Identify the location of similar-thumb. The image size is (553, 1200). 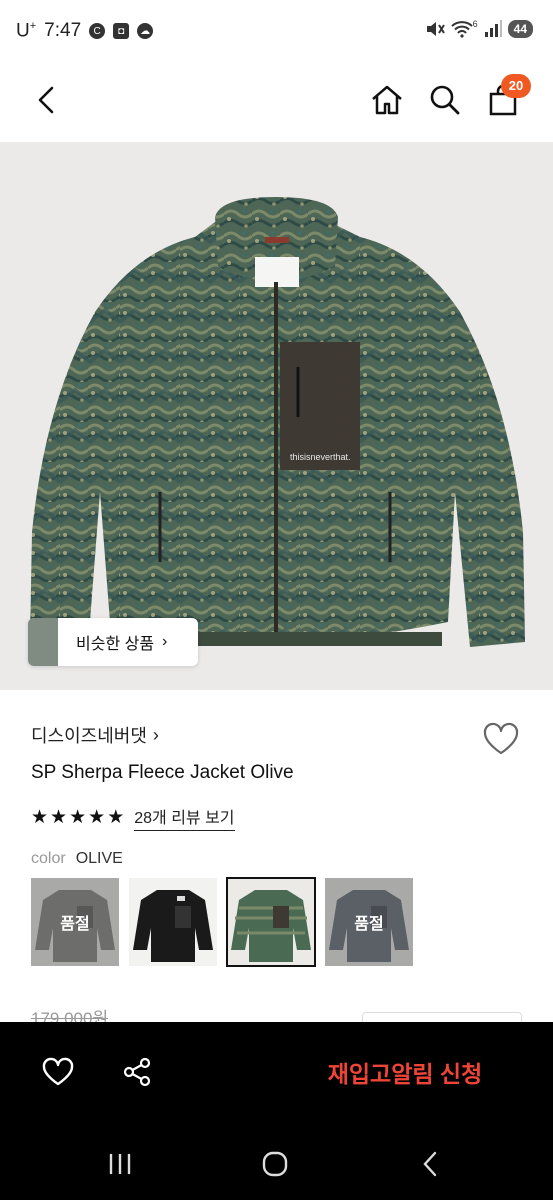
(43, 642).